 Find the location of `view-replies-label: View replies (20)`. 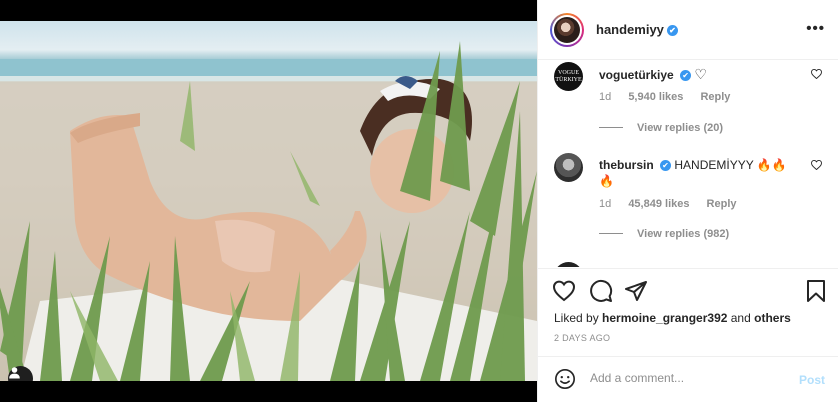

view-replies-label: View replies (20) is located at coordinates (680, 128).